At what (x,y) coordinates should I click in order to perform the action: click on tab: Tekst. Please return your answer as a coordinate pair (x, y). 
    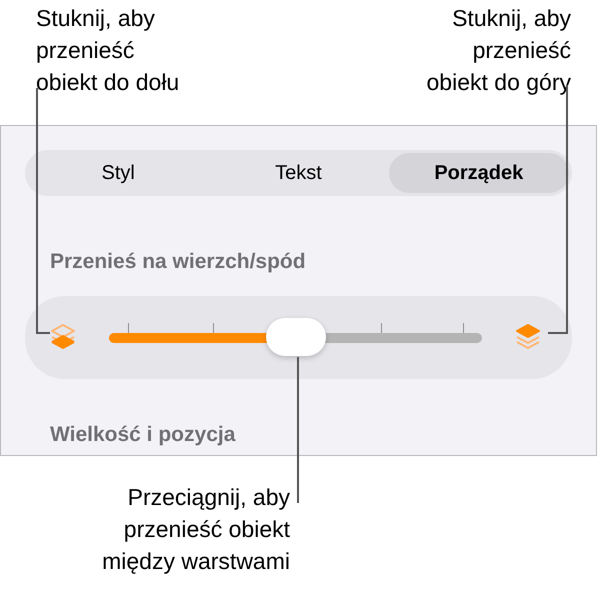
    Looking at the image, I should click on (298, 173).